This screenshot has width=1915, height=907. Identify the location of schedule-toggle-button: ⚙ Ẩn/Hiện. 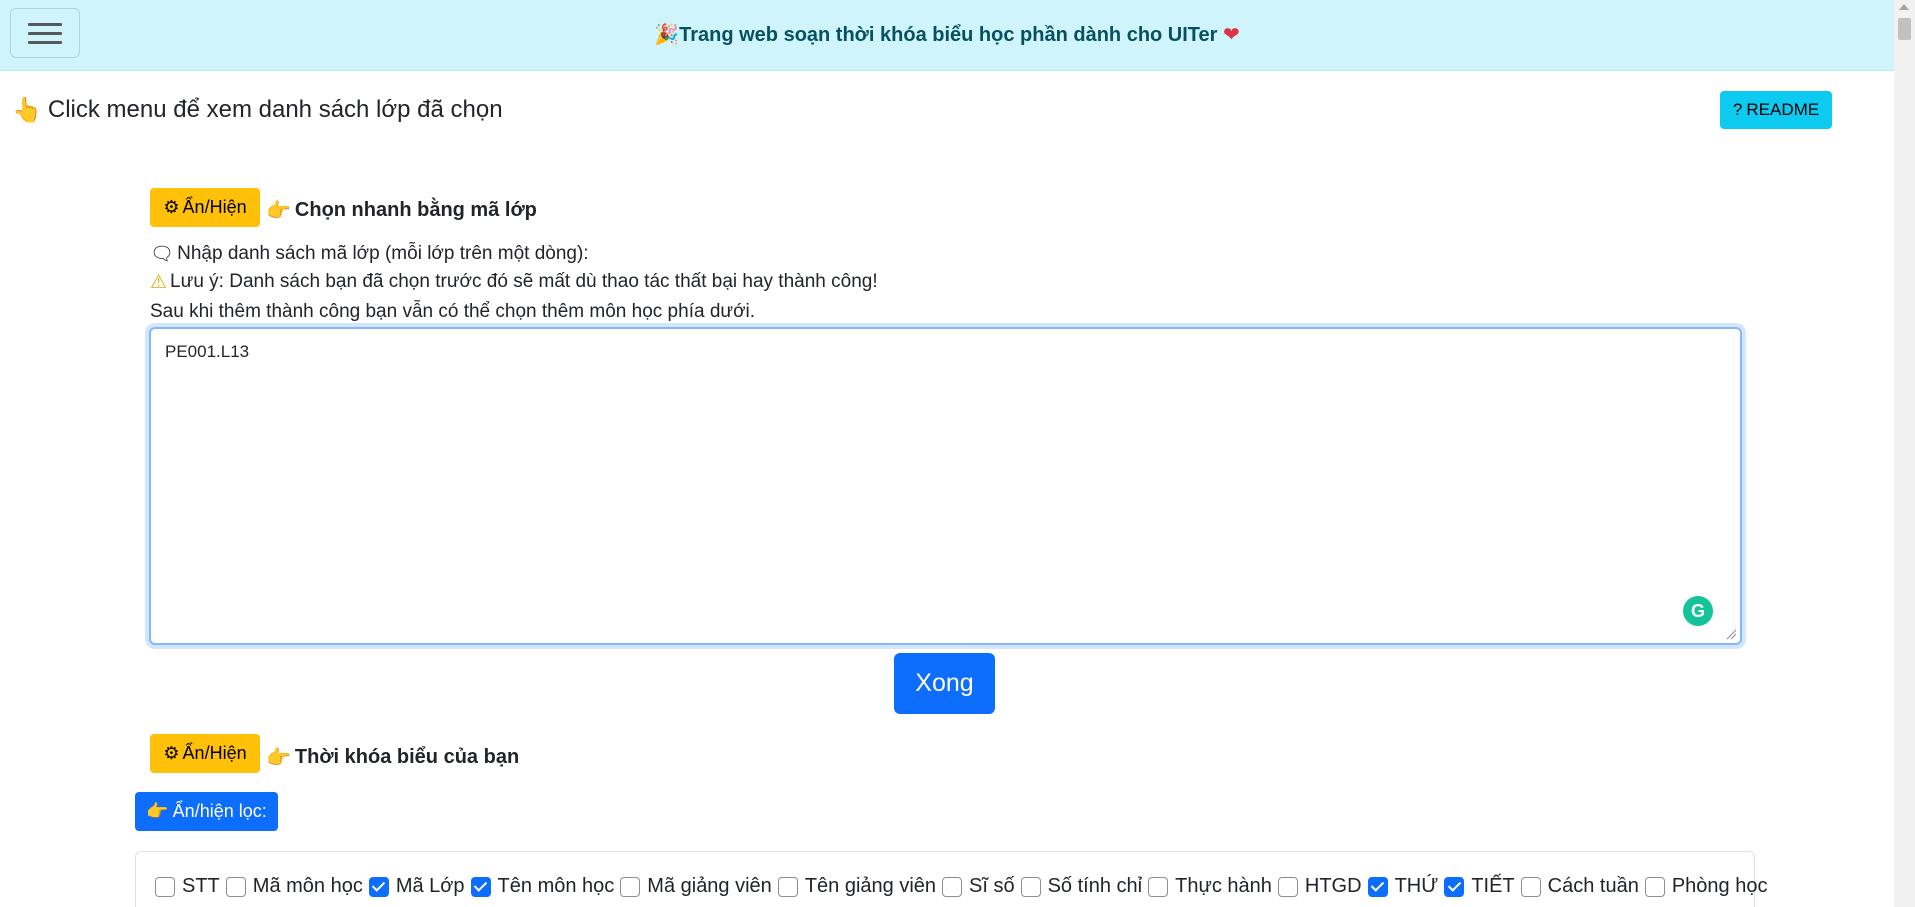
(205, 753).